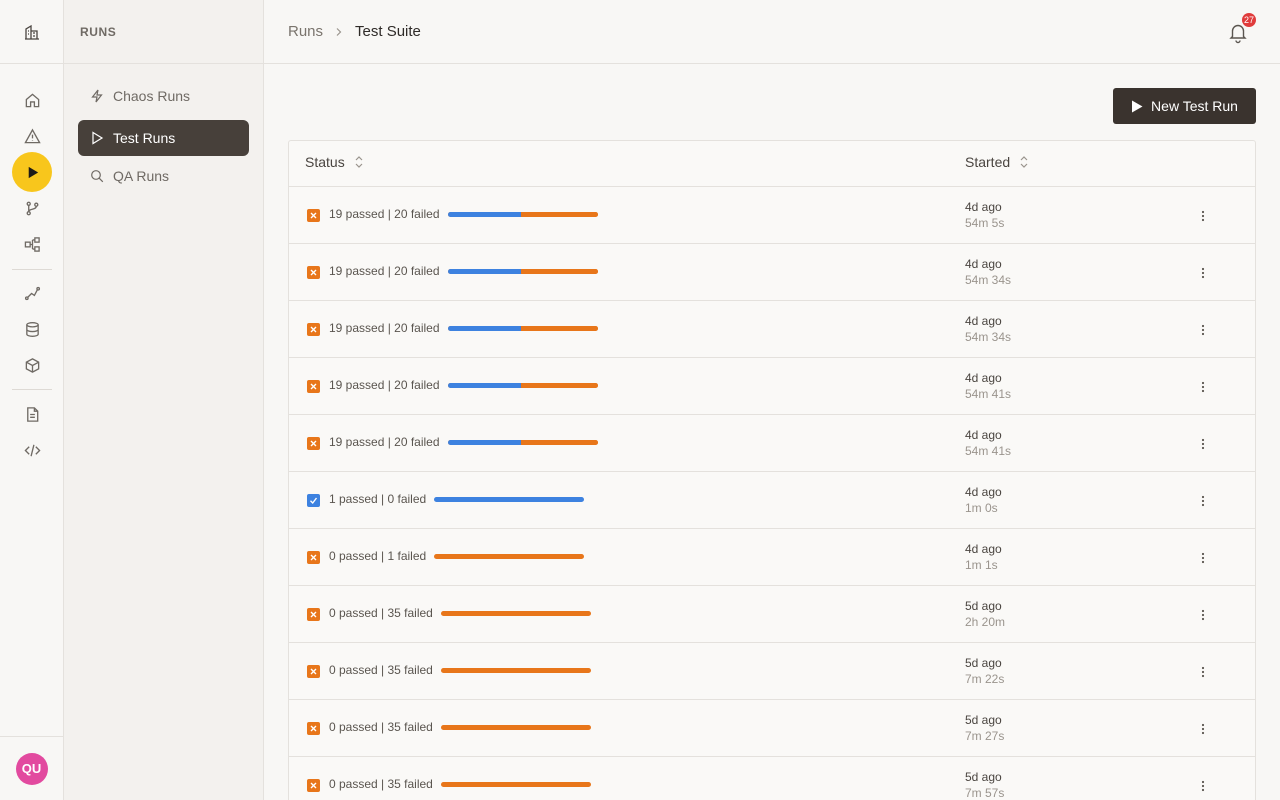 The height and width of the screenshot is (800, 1280). What do you see at coordinates (163, 32) in the screenshot?
I see `subnav-heading: RUNS` at bounding box center [163, 32].